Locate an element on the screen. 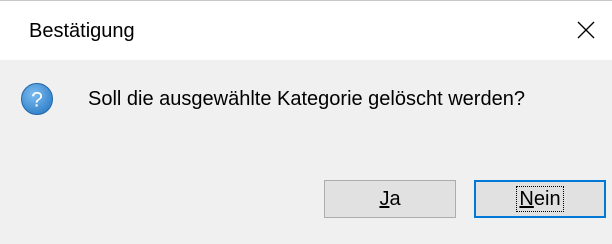 This screenshot has width=612, height=244. no-button: Nein is located at coordinates (540, 199).